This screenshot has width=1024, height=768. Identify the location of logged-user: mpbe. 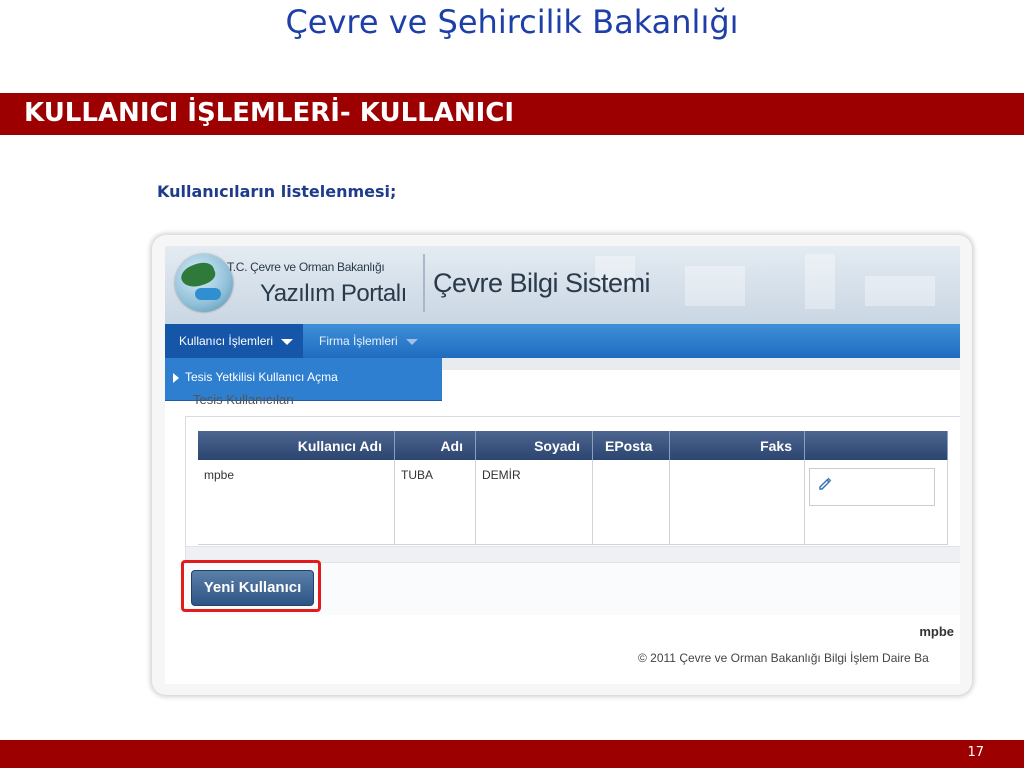
(936, 631).